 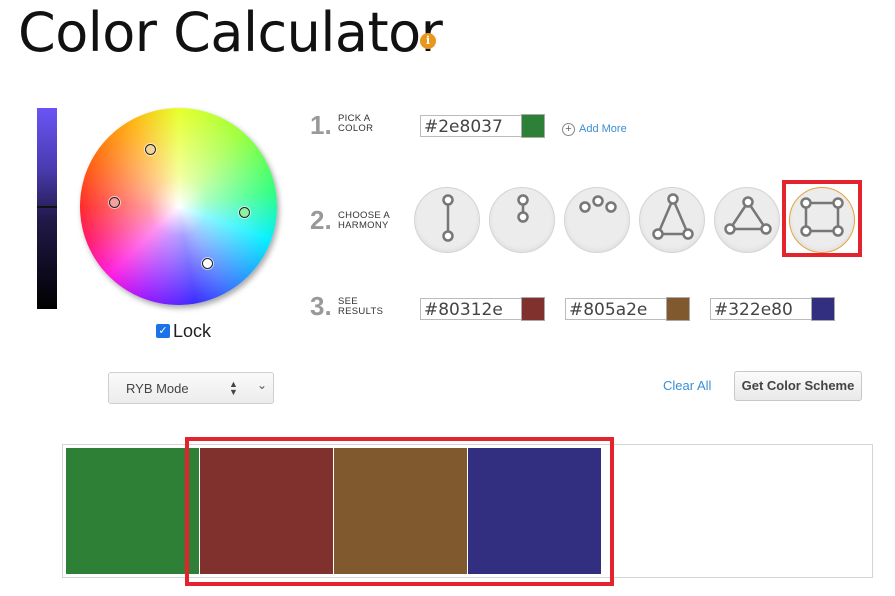 I want to click on wheel-handle-blue, so click(x=207, y=263).